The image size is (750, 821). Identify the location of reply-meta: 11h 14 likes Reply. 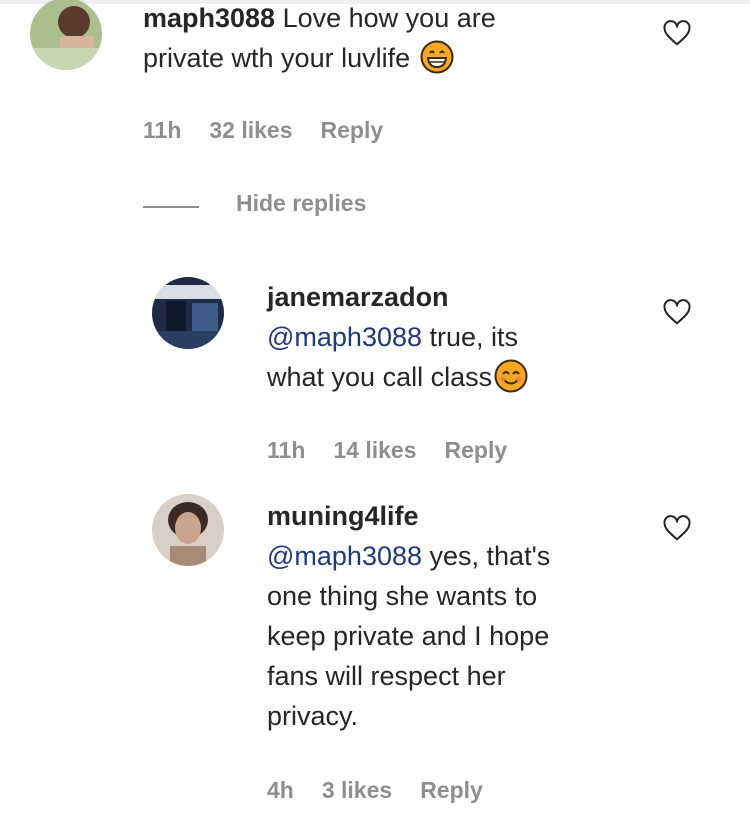
(387, 450).